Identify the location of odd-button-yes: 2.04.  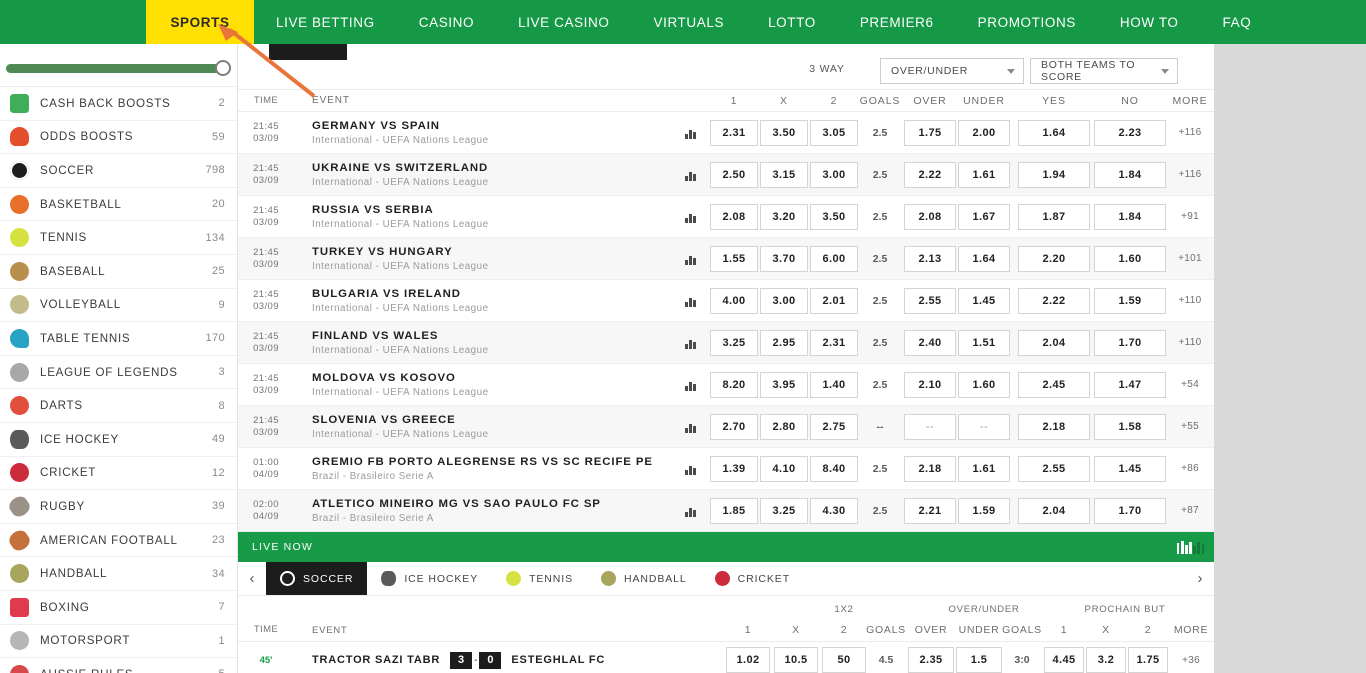
(1054, 510).